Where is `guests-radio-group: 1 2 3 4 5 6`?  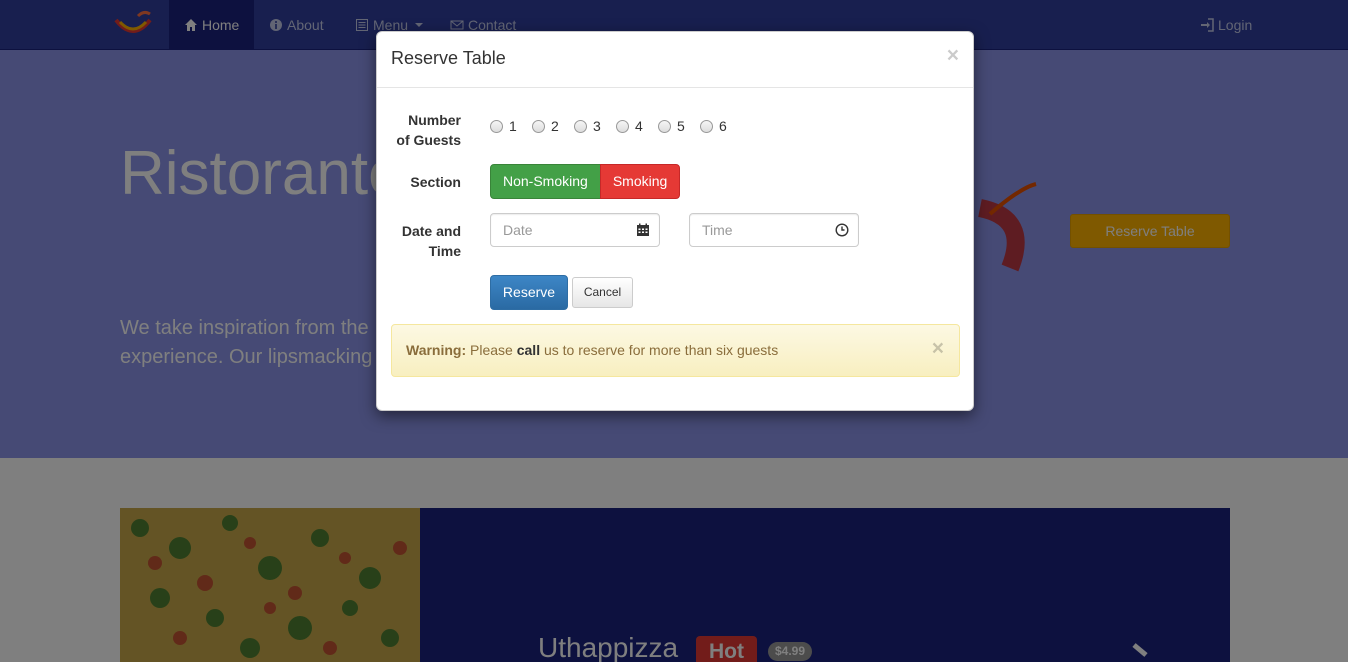
guests-radio-group: 1 2 3 4 5 6 is located at coordinates (616, 126).